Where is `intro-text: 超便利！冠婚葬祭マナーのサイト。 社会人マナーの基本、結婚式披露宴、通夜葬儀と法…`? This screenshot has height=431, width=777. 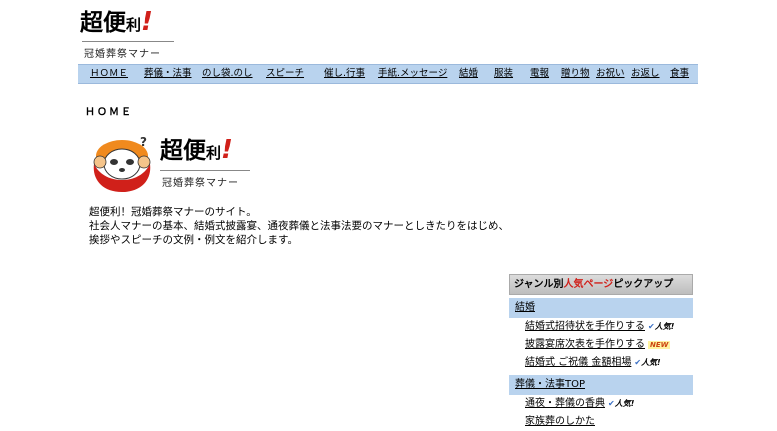 intro-text: 超便利！冠婚葬祭マナーのサイト。 社会人マナーの基本、結婚式披露宴、通夜葬儀と法… is located at coordinates (299, 226).